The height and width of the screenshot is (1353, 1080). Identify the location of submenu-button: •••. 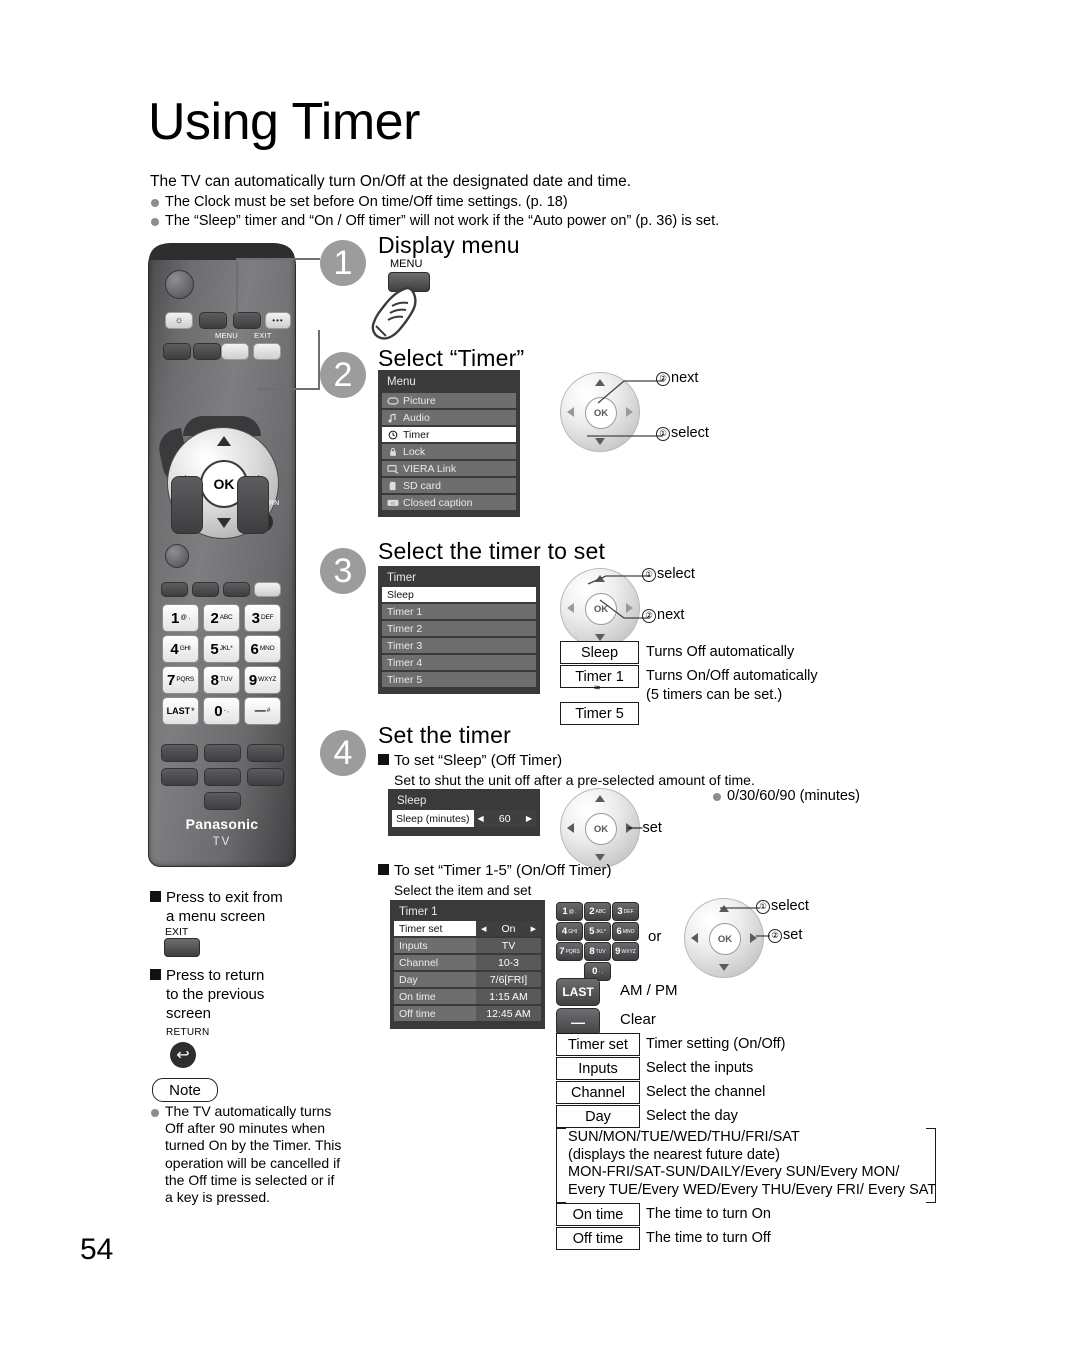
(278, 320).